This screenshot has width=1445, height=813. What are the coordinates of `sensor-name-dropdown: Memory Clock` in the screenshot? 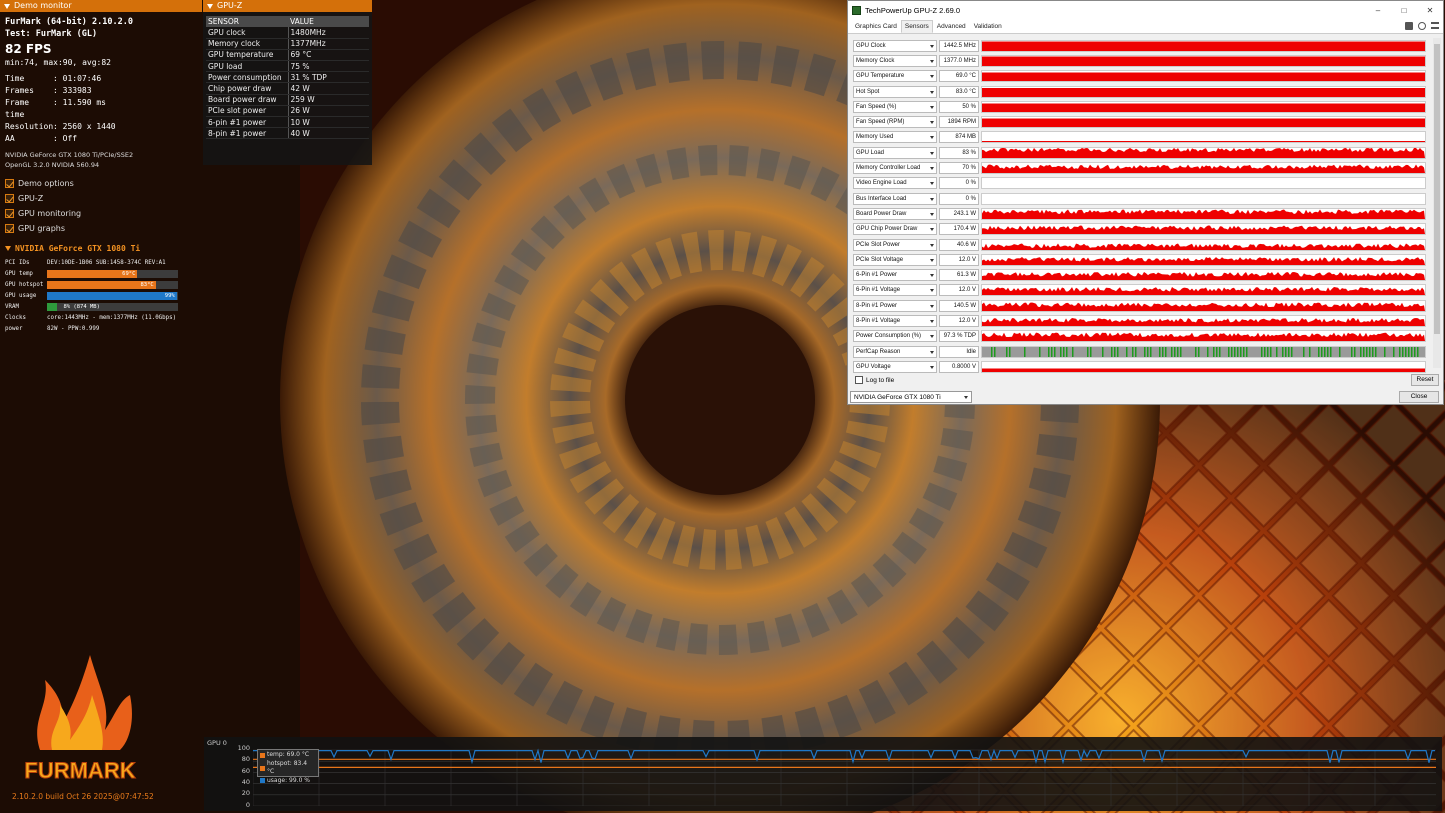 It's located at (895, 60).